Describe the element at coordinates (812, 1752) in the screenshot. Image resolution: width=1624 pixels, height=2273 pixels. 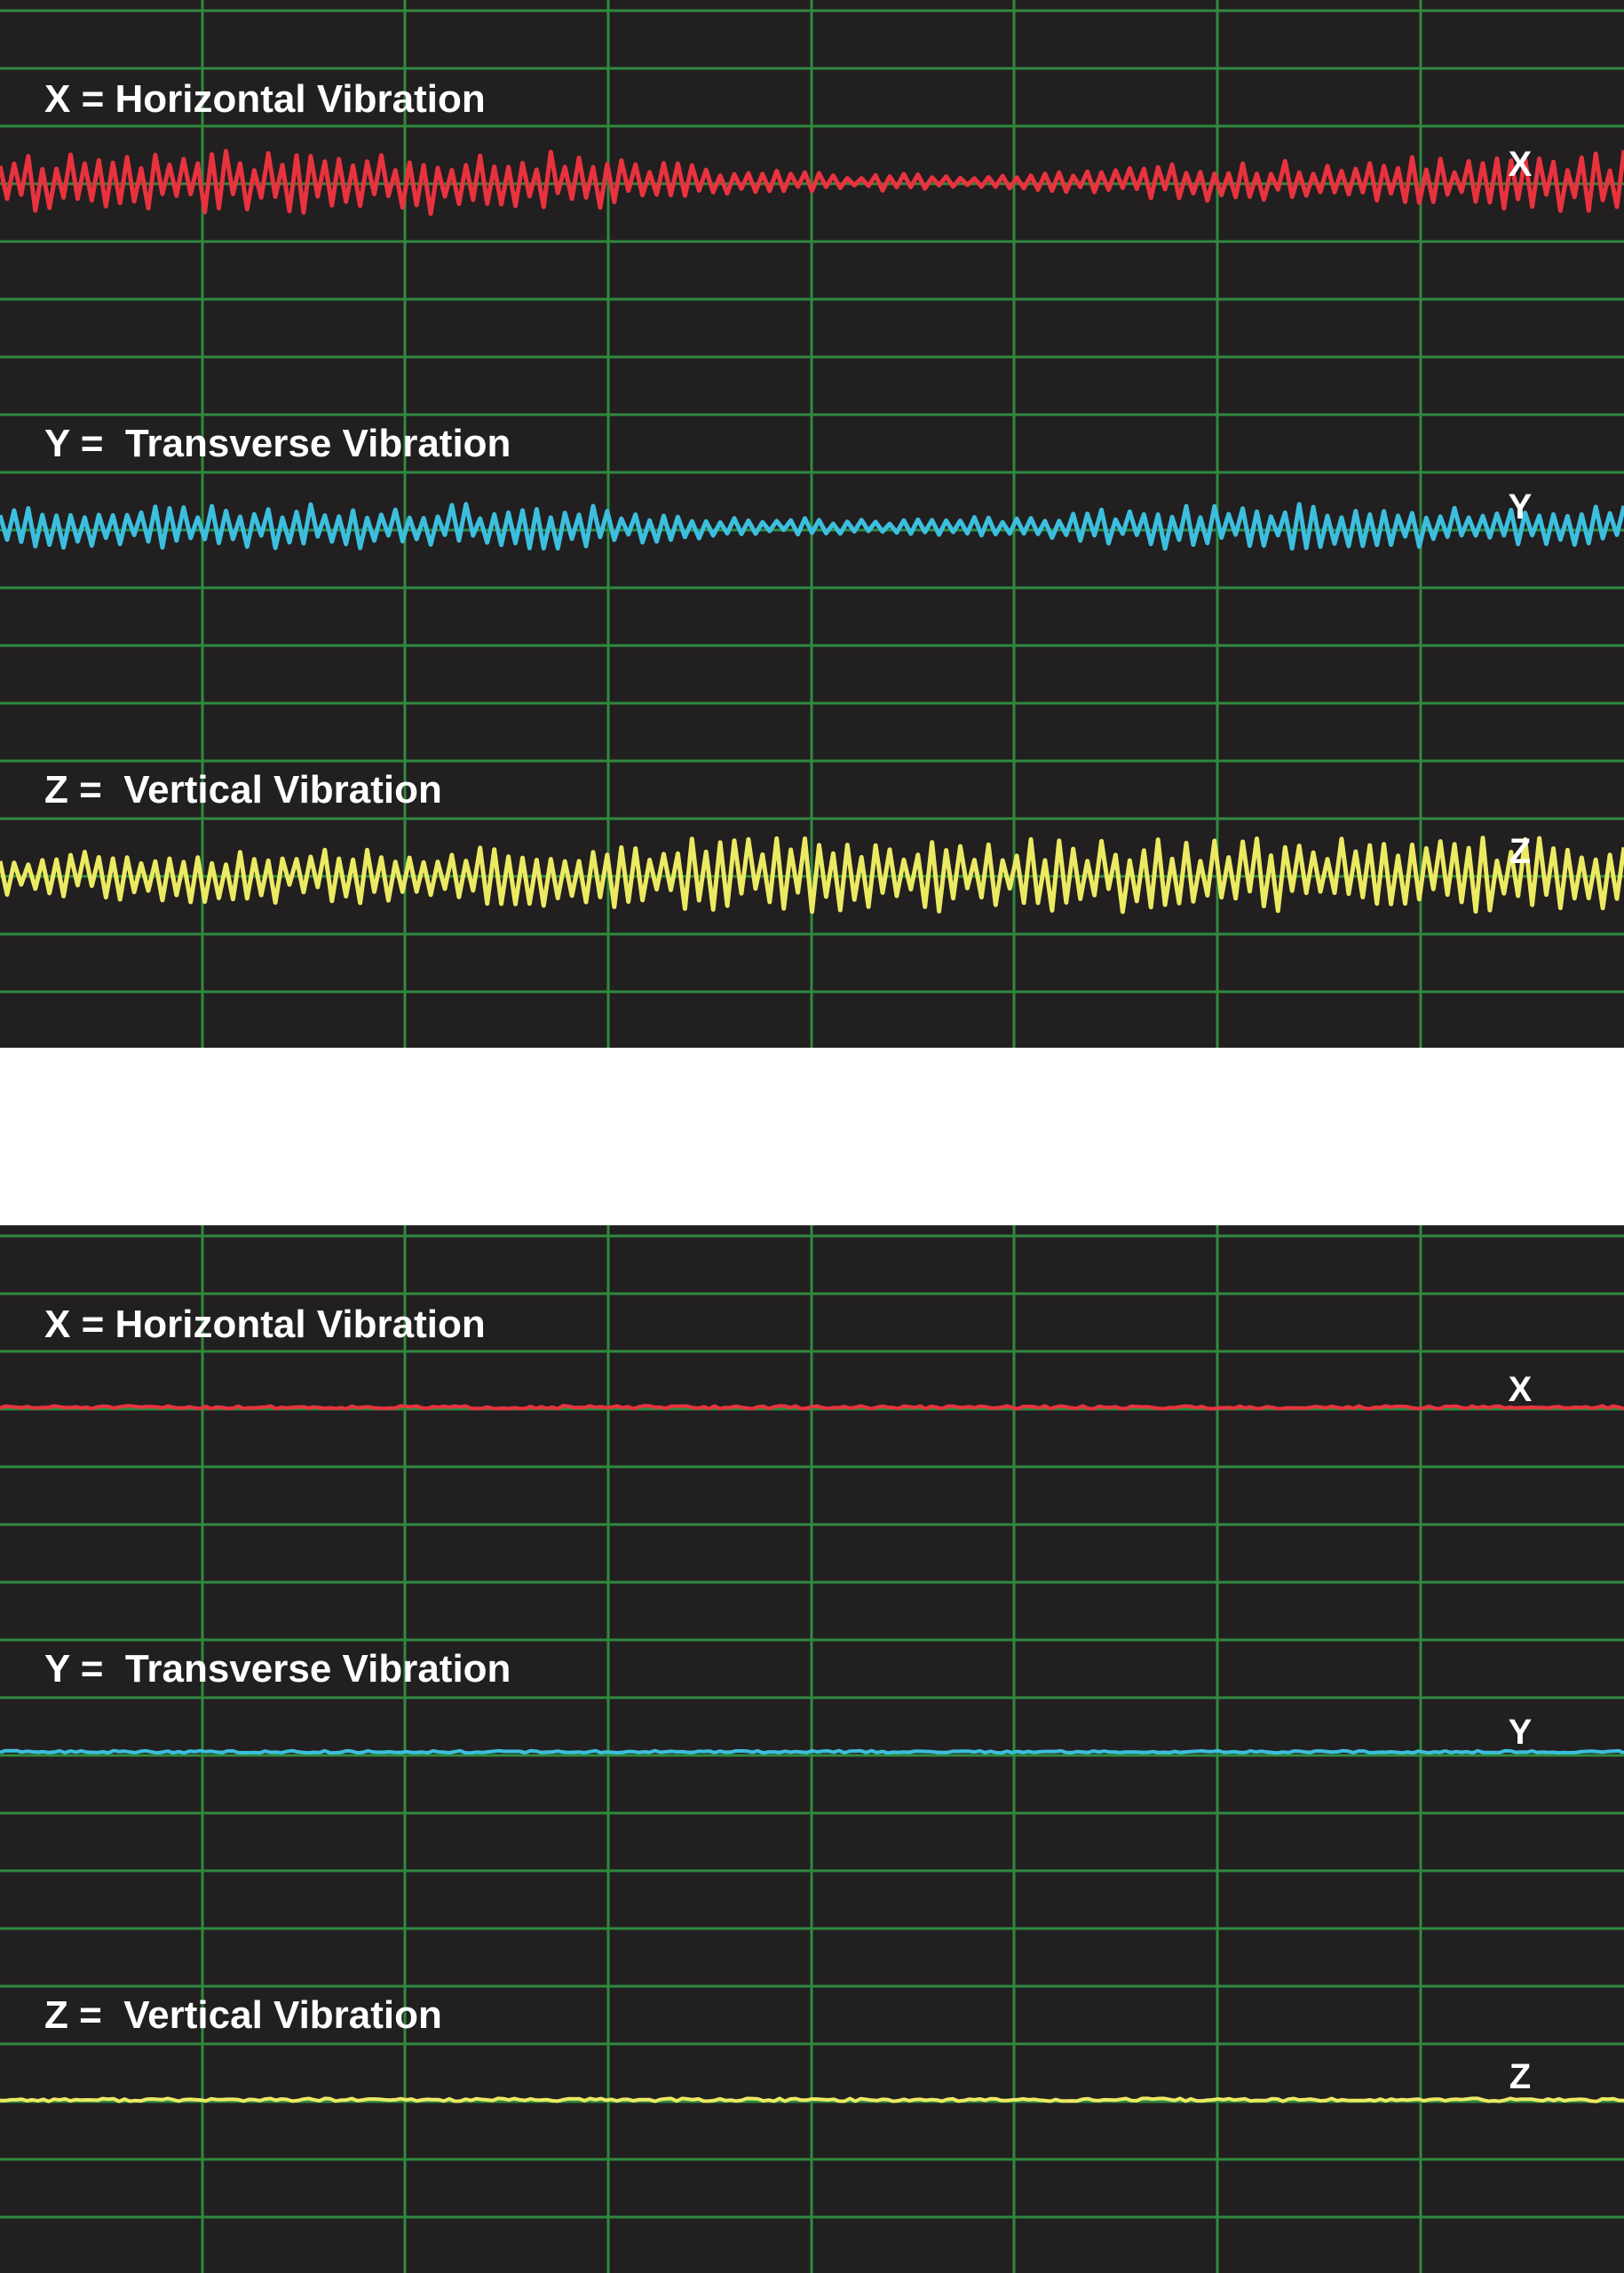
I see `series-line-y` at that location.